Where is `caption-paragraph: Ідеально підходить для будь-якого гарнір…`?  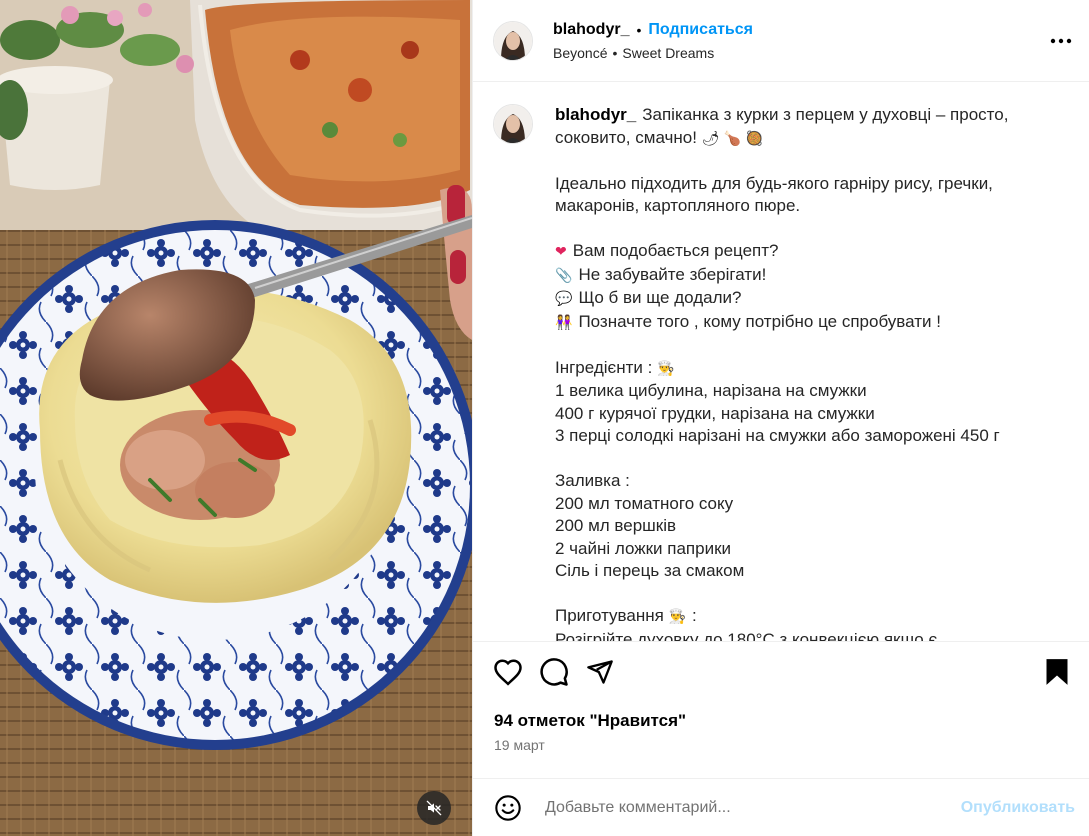 caption-paragraph: Ідеально підходить для будь-якого гарнір… is located at coordinates (790, 195).